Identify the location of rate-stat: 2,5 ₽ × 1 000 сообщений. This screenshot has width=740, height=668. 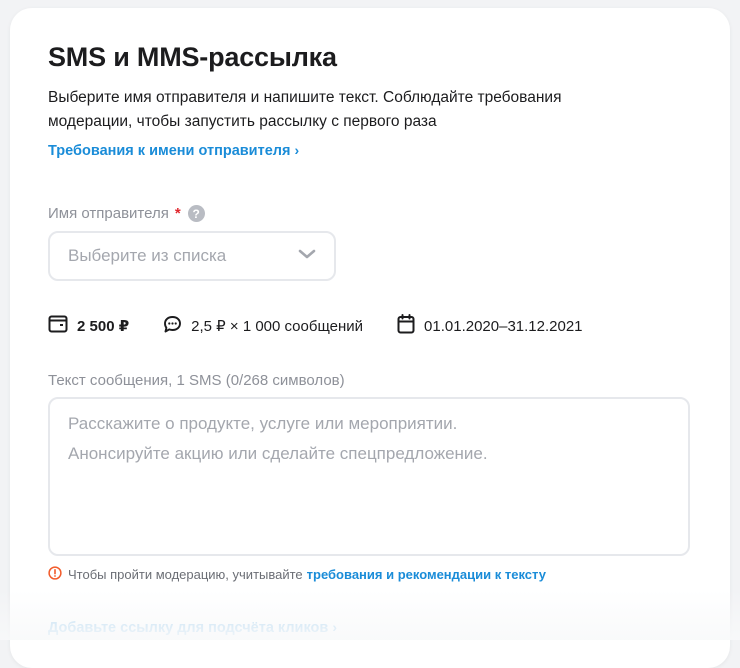
(263, 326).